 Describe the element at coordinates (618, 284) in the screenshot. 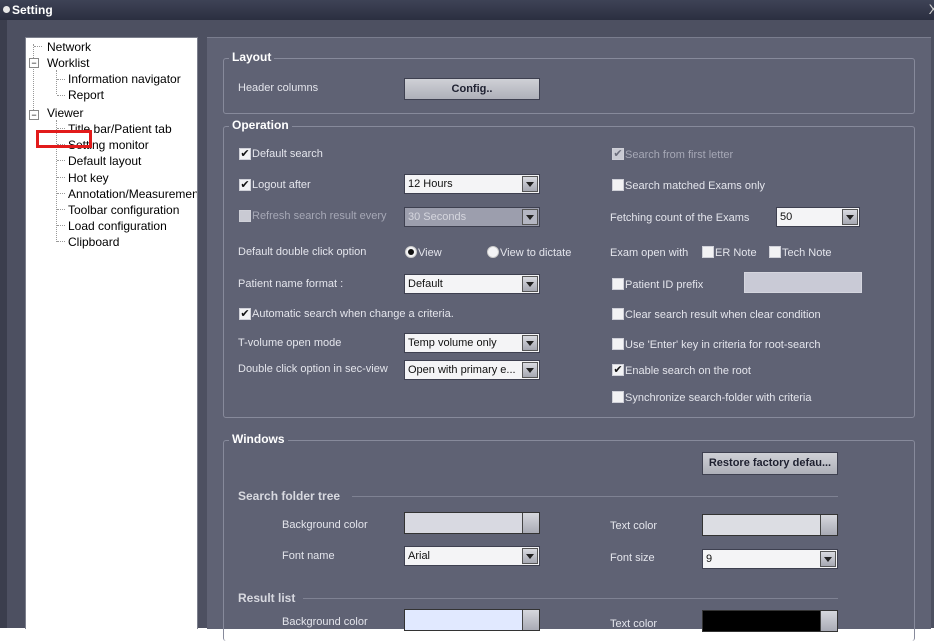

I see `patient-id-prefix-checkbox` at that location.